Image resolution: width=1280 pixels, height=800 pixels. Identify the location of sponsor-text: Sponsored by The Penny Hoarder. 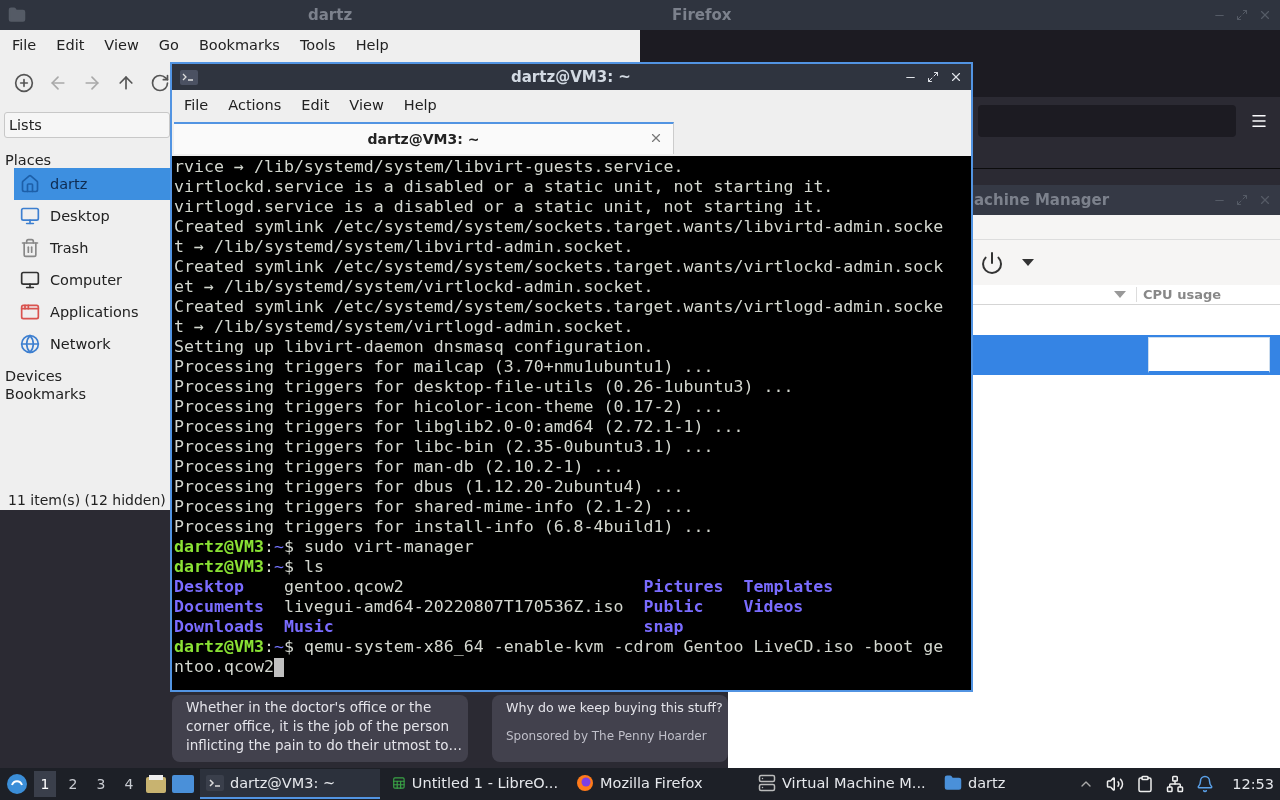
(606, 736).